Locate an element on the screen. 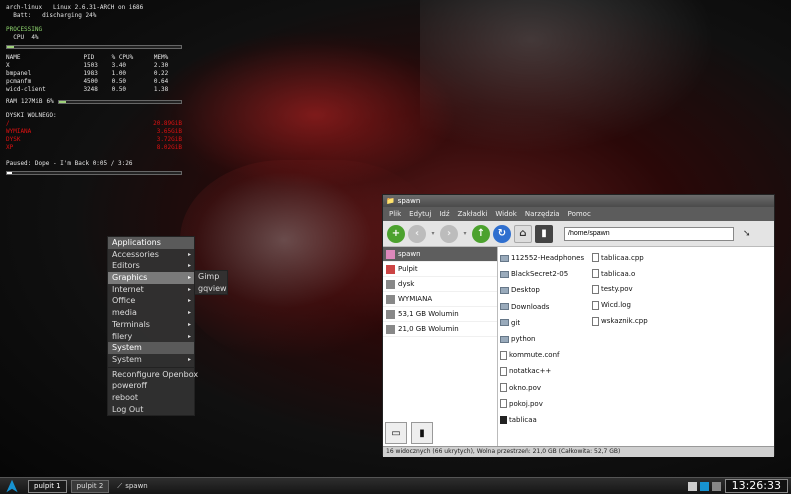 This screenshot has height=494, width=791. forward-dropdown-icon: ▾ is located at coordinates (465, 233).